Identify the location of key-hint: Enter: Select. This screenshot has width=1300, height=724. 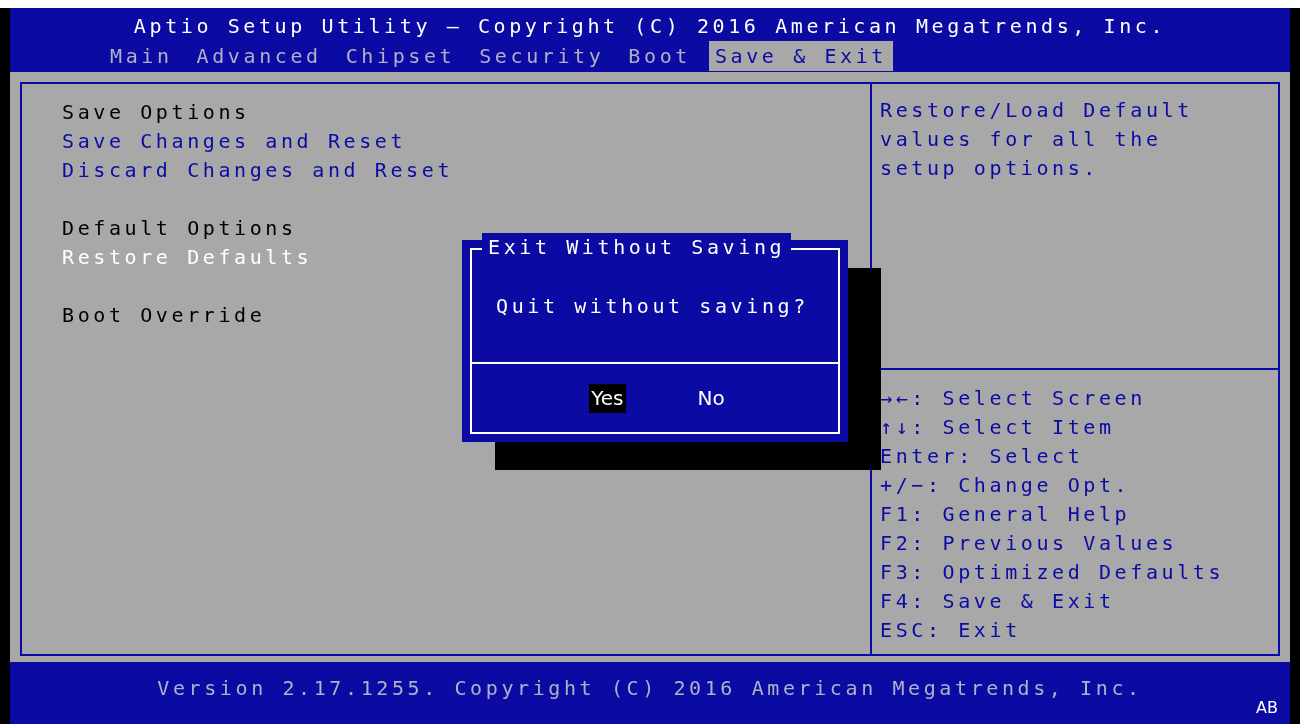
(982, 456).